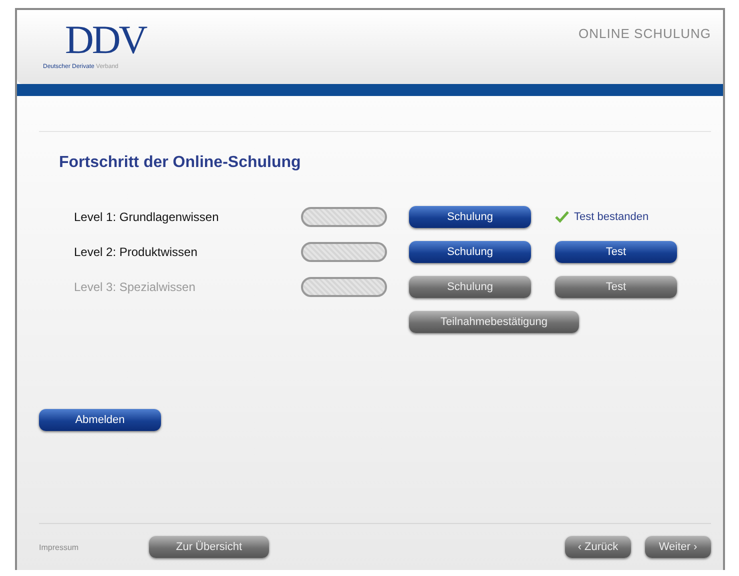 The image size is (739, 576). Describe the element at coordinates (562, 217) in the screenshot. I see `check-icon` at that location.